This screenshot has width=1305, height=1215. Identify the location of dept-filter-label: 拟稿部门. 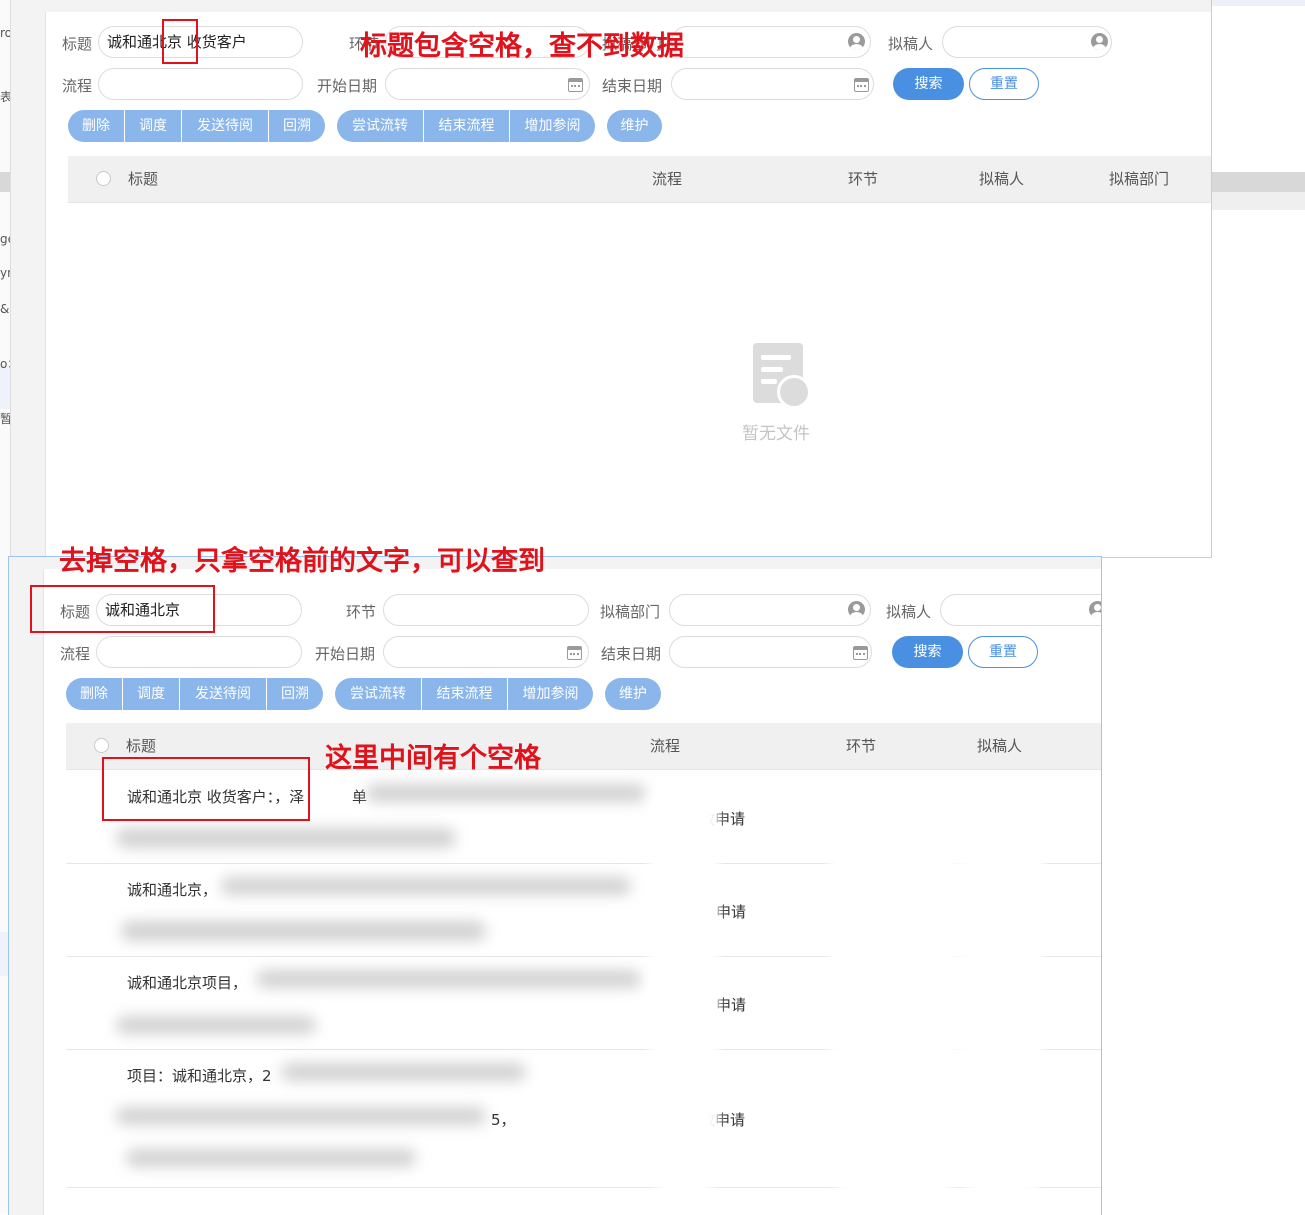
(630, 612).